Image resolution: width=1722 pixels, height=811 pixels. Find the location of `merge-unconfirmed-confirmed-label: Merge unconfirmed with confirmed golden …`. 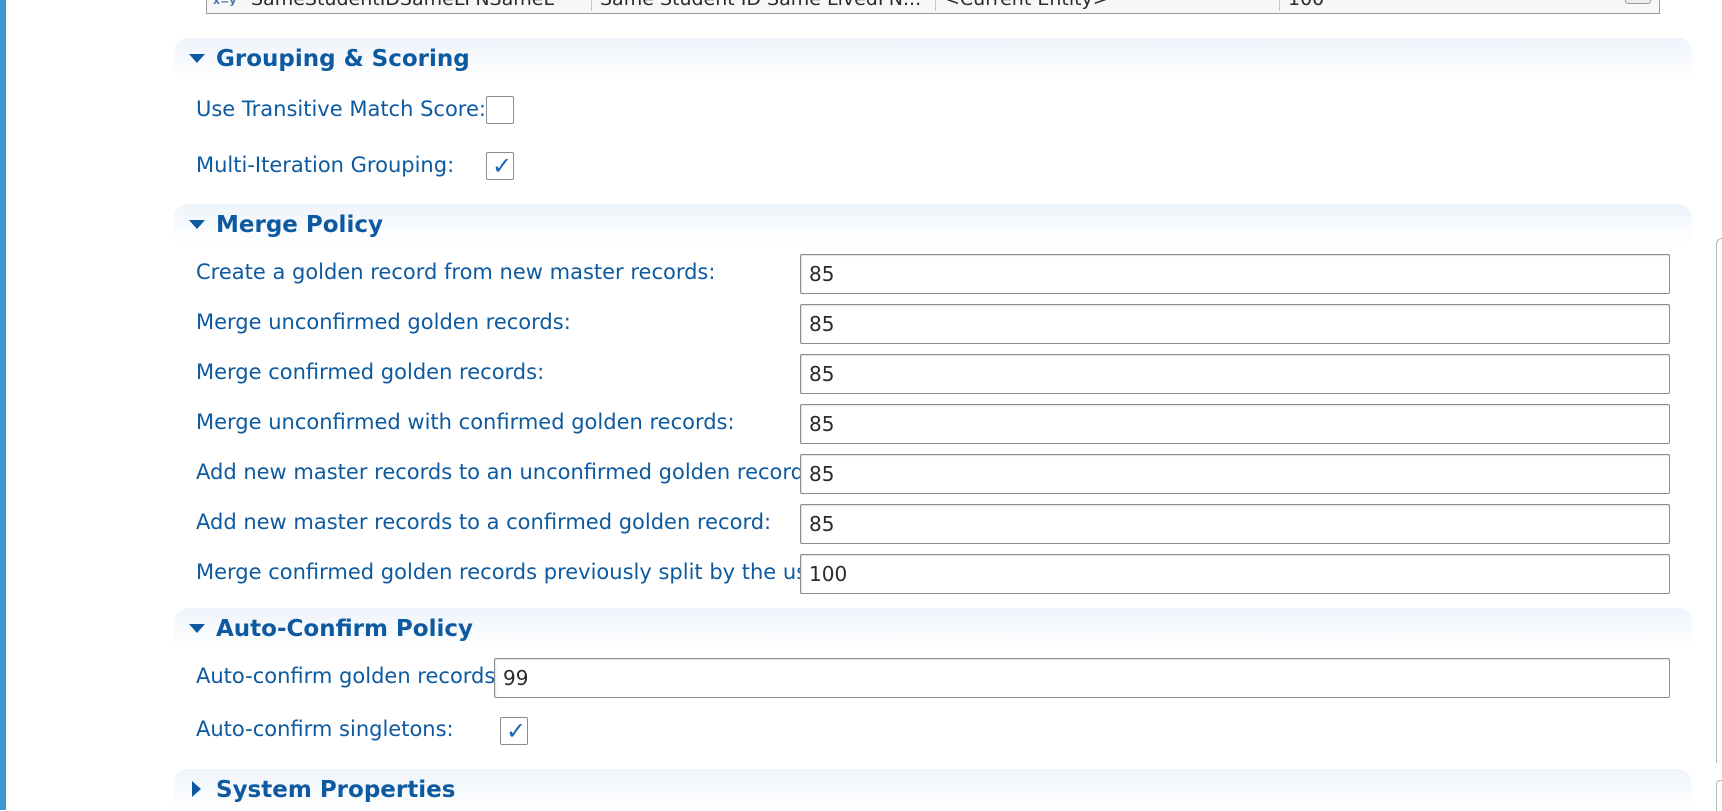

merge-unconfirmed-confirmed-label: Merge unconfirmed with confirmed golden … is located at coordinates (465, 422).